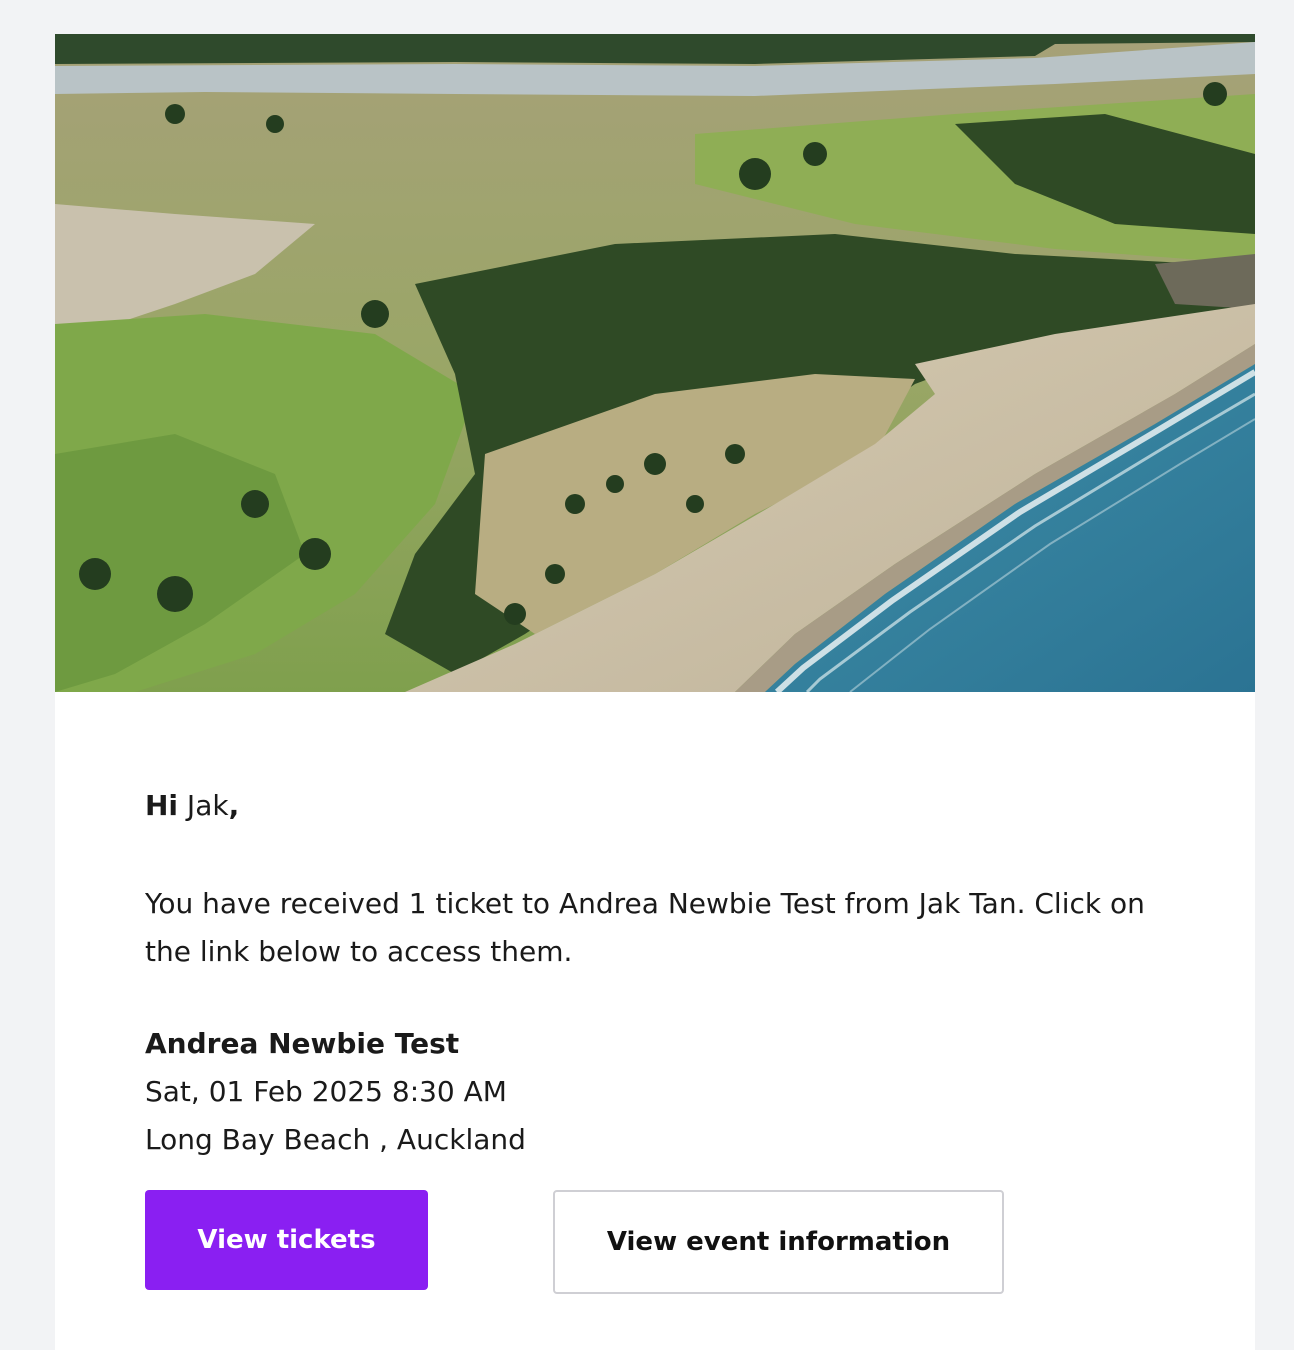 The width and height of the screenshot is (1294, 1350). Describe the element at coordinates (162, 805) in the screenshot. I see `greeting-hi: Hi` at that location.